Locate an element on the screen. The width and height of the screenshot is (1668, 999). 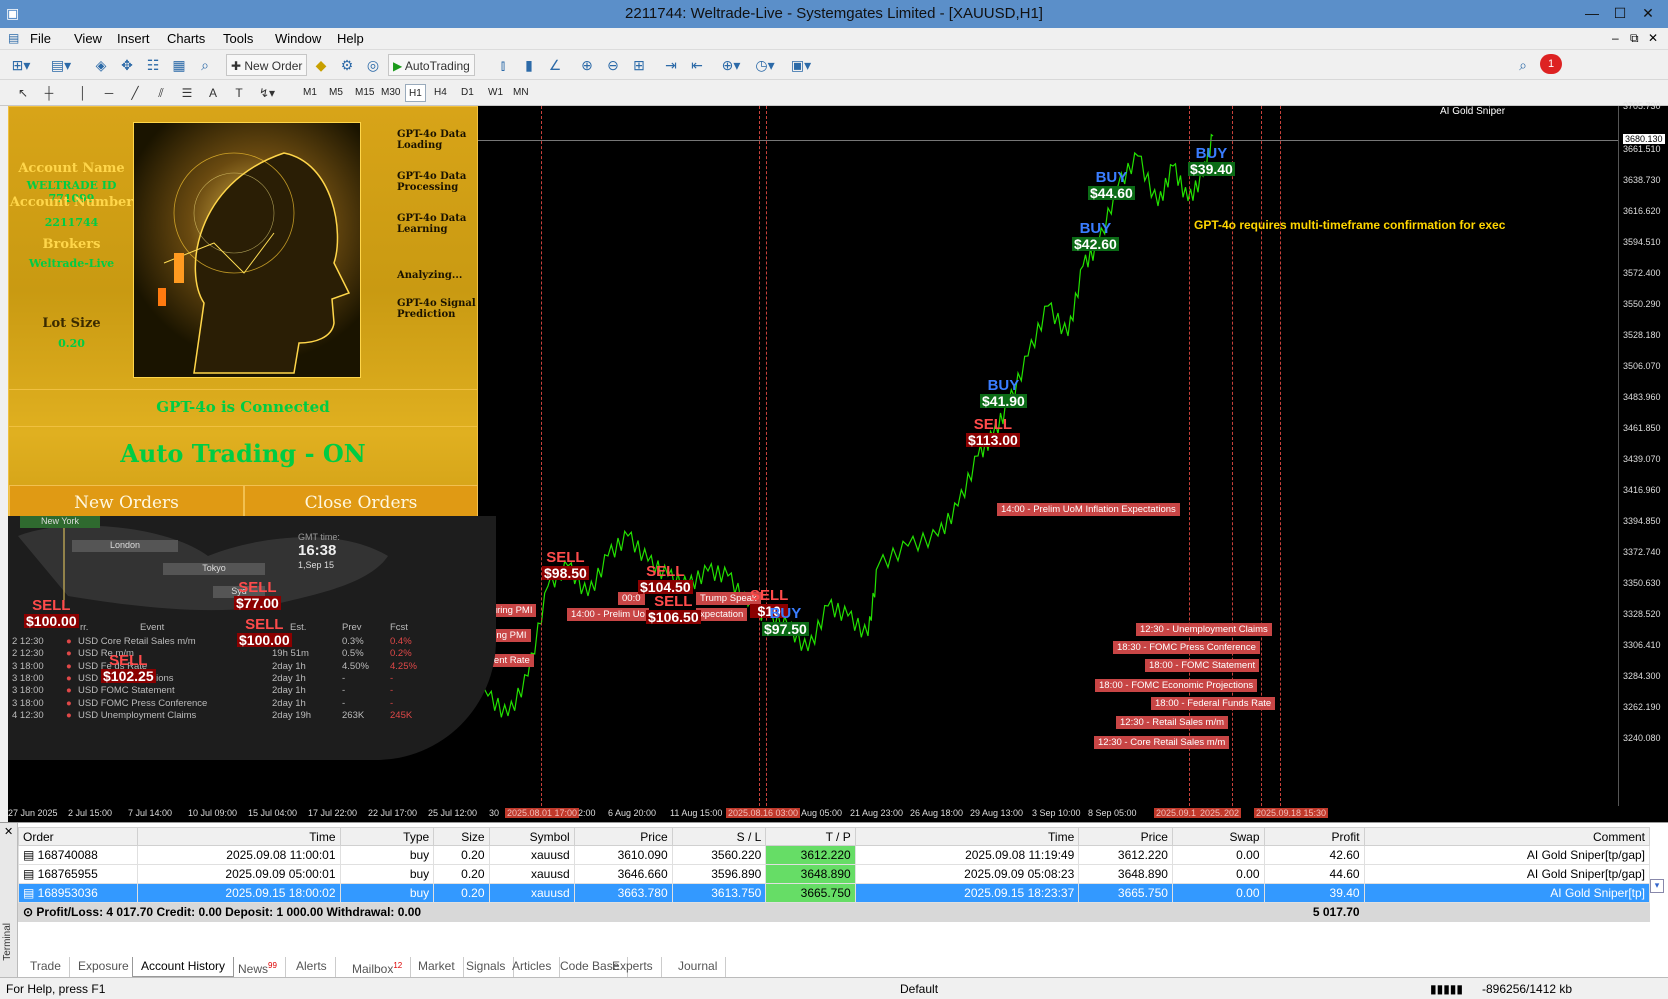
menu-help: Help is located at coordinates (350, 38).